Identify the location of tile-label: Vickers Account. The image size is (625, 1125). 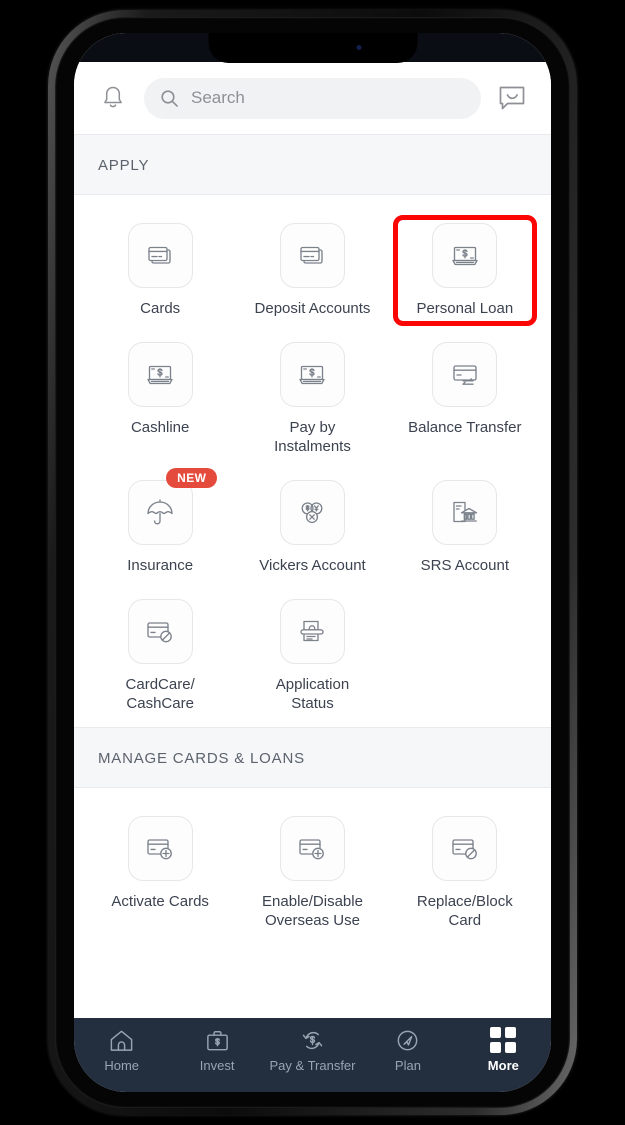
(312, 565).